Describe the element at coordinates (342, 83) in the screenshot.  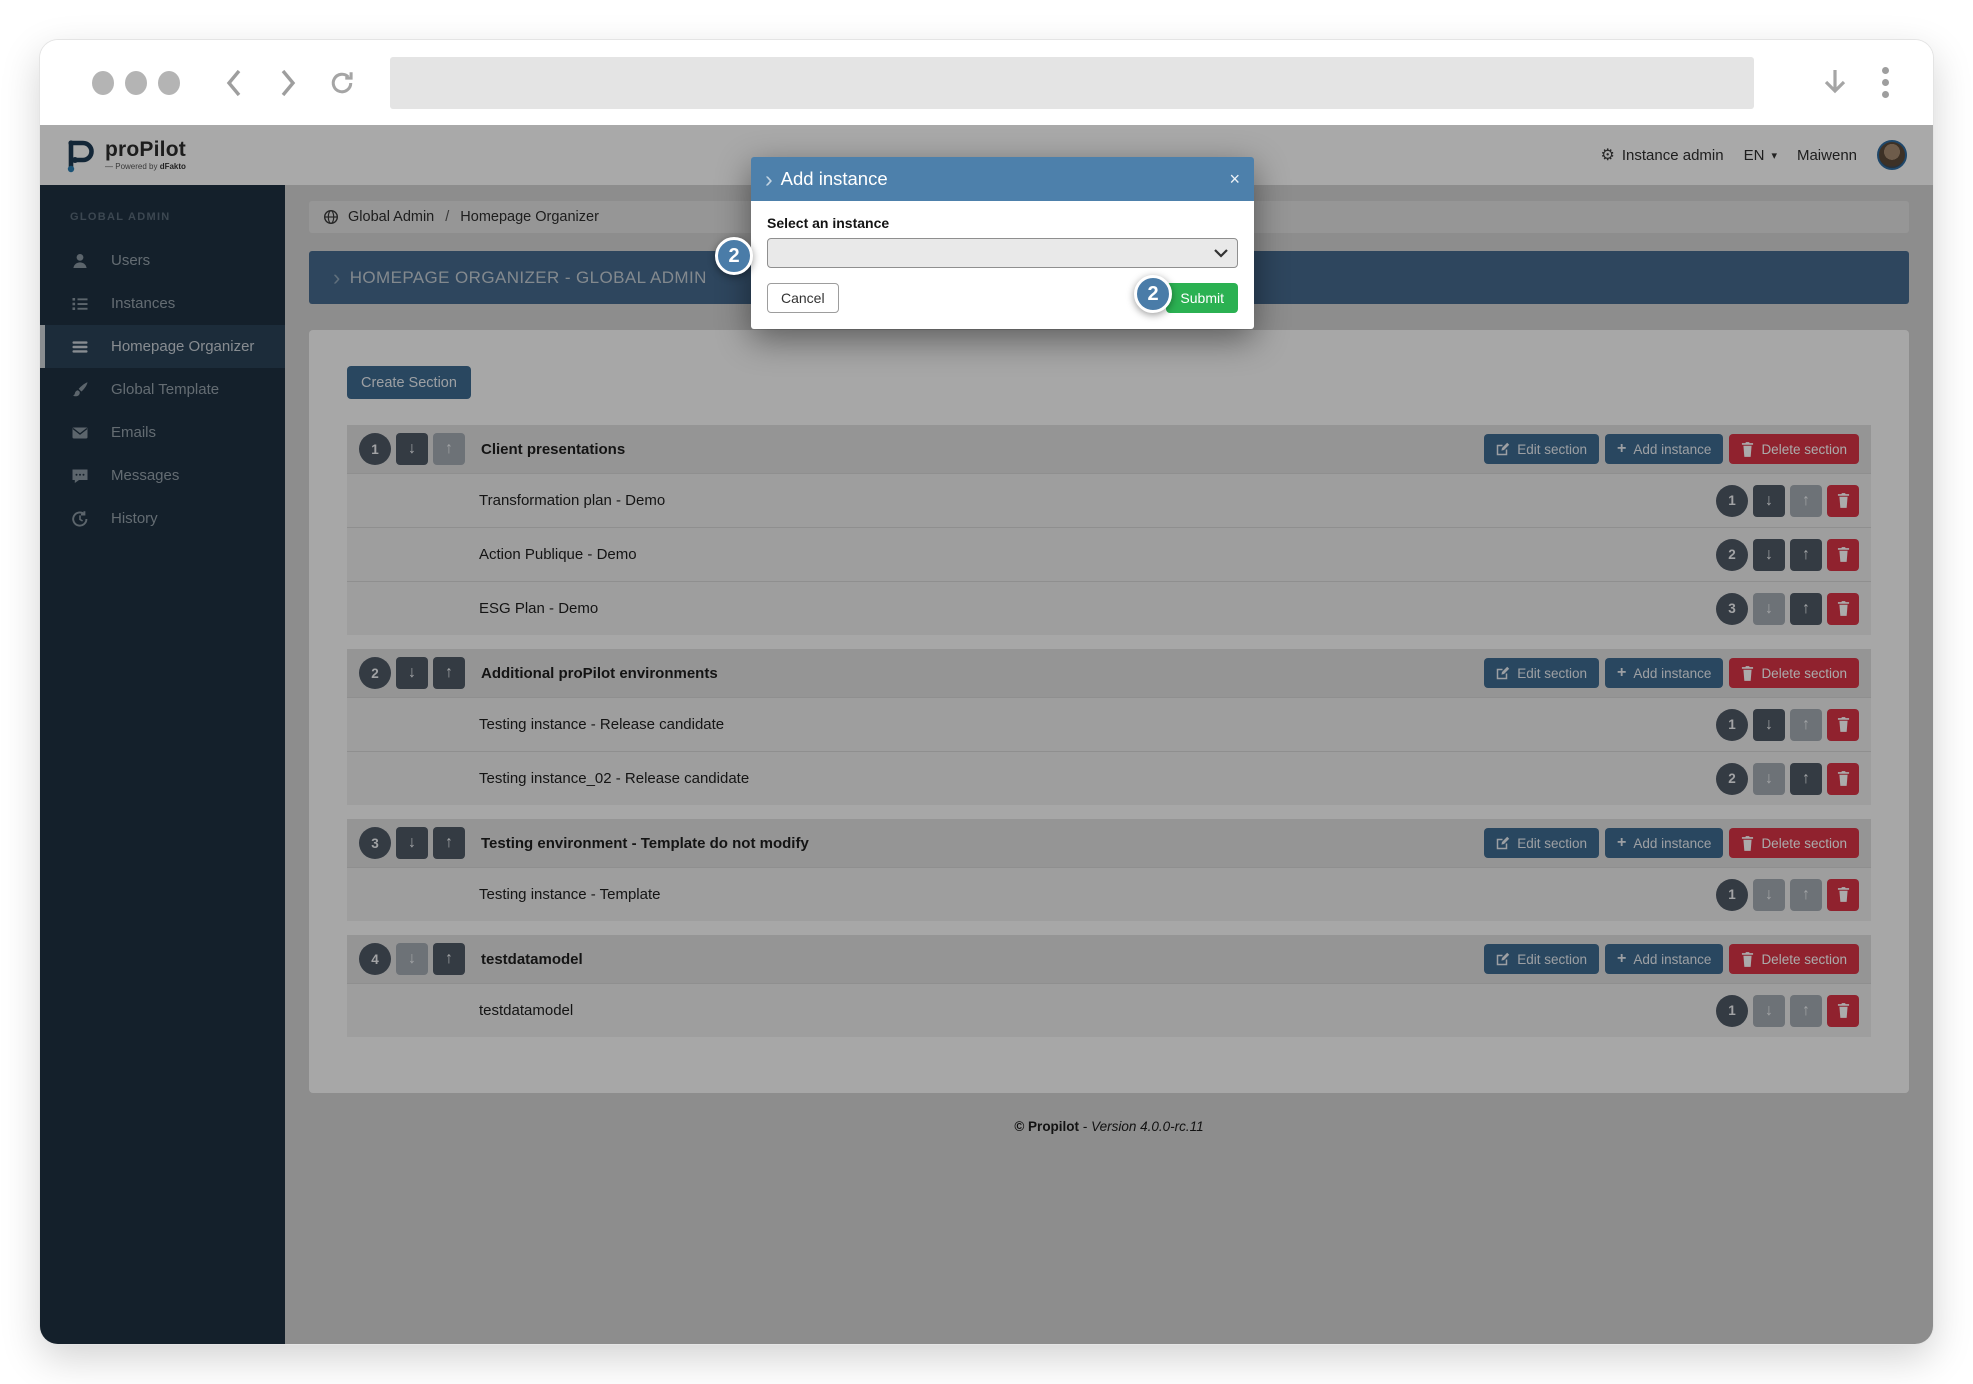
I see `refresh-icon` at that location.